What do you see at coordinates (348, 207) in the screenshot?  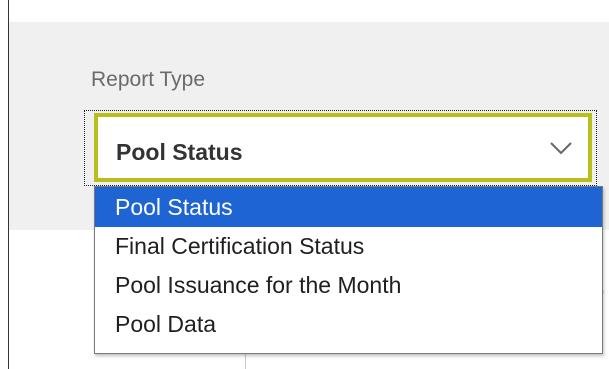 I see `option-pool-status: Pool Status` at bounding box center [348, 207].